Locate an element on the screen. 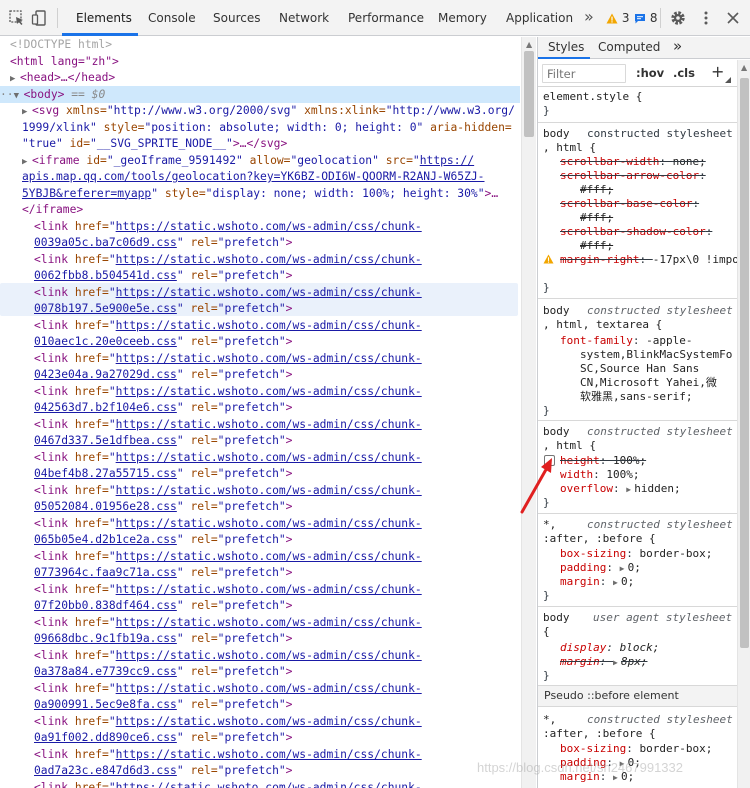 The width and height of the screenshot is (750, 788). dom-doctype: <!DOCTYPE html> is located at coordinates (265, 45).